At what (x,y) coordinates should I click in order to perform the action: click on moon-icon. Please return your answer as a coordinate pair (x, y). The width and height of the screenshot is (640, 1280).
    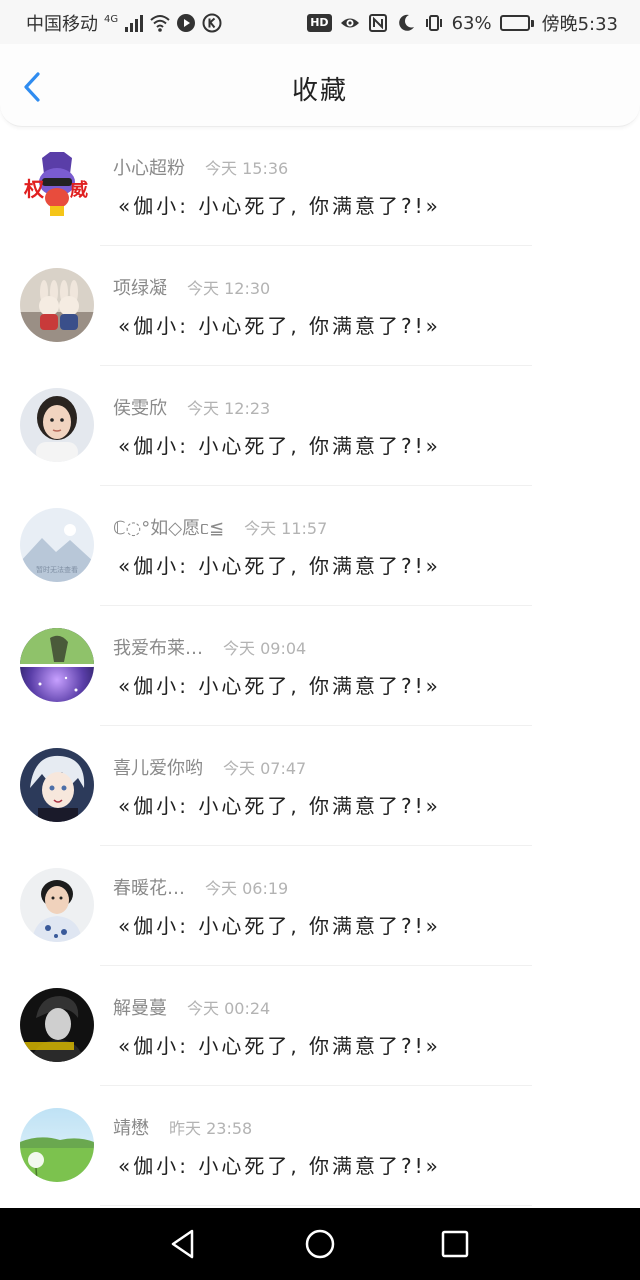
    Looking at the image, I should click on (406, 23).